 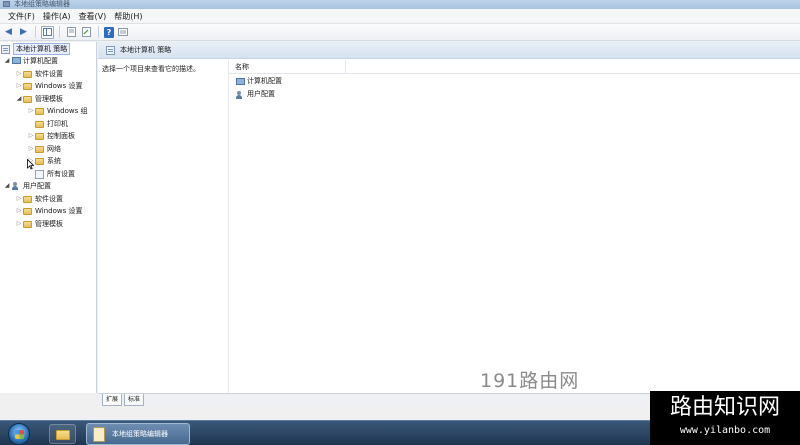 I want to click on filter-button, so click(x=122, y=32).